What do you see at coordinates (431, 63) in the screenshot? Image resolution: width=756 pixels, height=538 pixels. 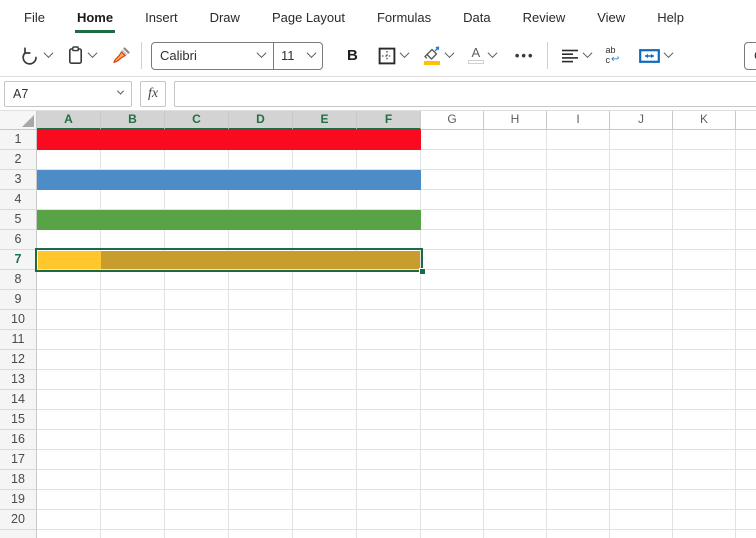 I see `fill-color-swatch` at bounding box center [431, 63].